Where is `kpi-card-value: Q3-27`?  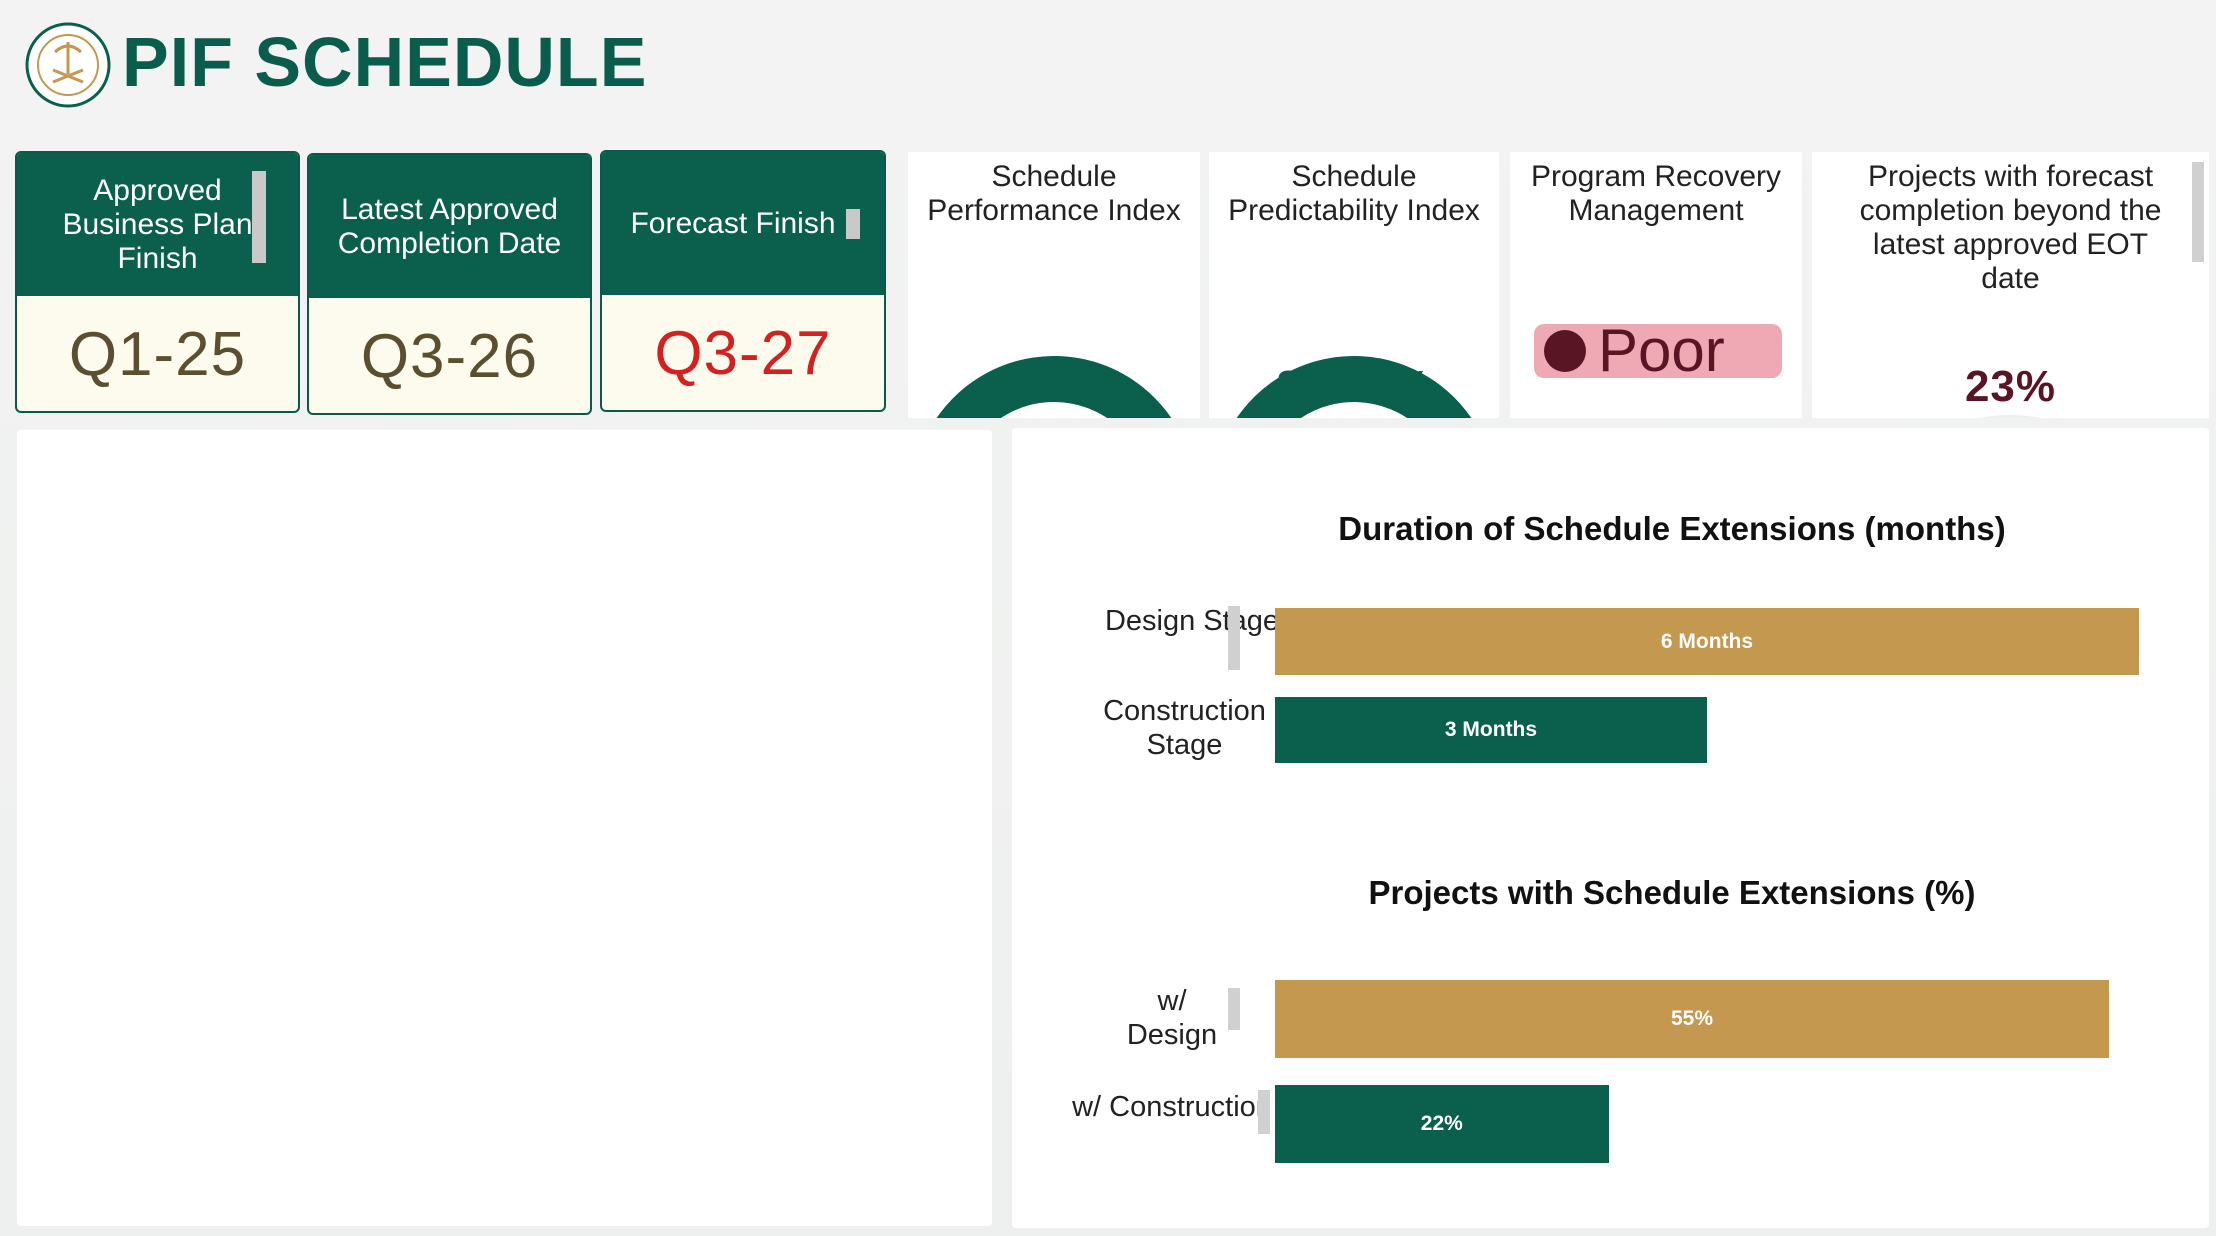
kpi-card-value: Q3-27 is located at coordinates (743, 353).